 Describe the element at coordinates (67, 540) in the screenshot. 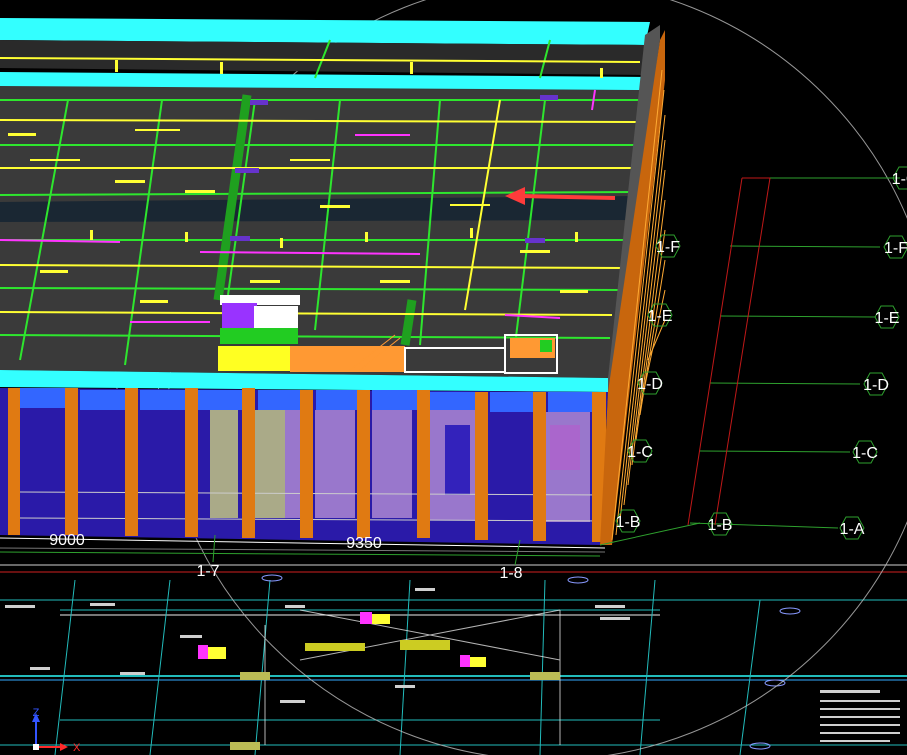

I see `dimension-text: 9000` at that location.